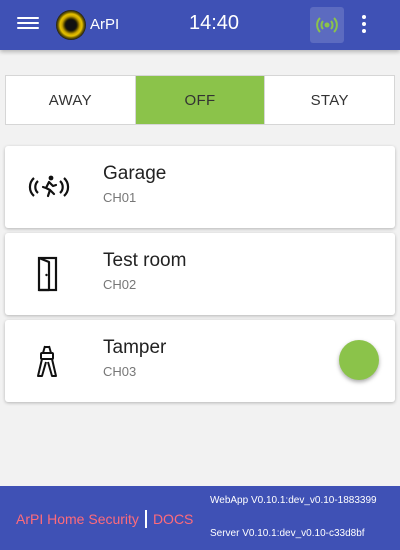 This screenshot has width=400, height=550. Describe the element at coordinates (145, 519) in the screenshot. I see `footer-divider` at that location.